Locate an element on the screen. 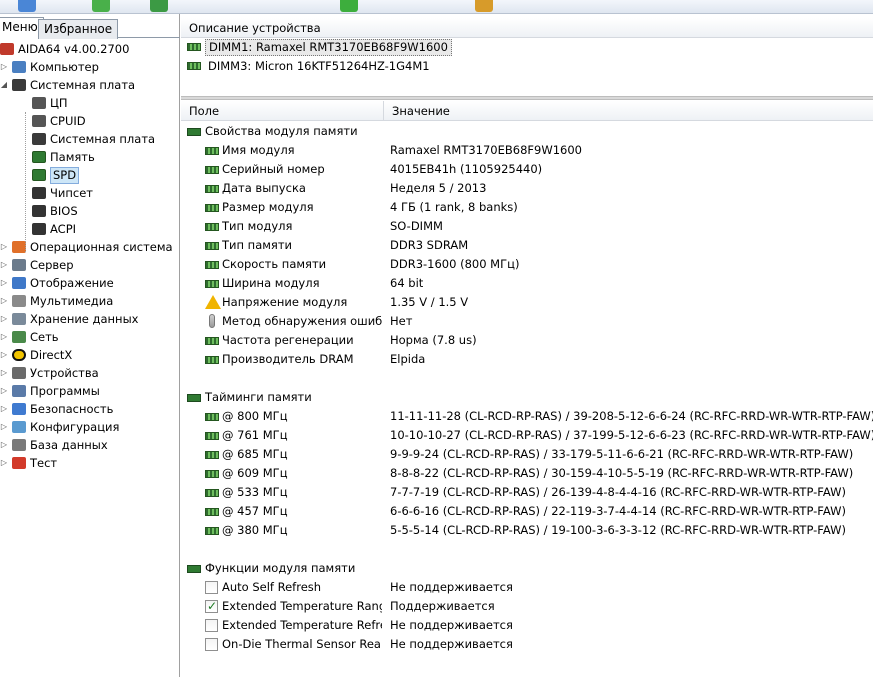  tree-item: ▷ Сервер is located at coordinates (90, 265).